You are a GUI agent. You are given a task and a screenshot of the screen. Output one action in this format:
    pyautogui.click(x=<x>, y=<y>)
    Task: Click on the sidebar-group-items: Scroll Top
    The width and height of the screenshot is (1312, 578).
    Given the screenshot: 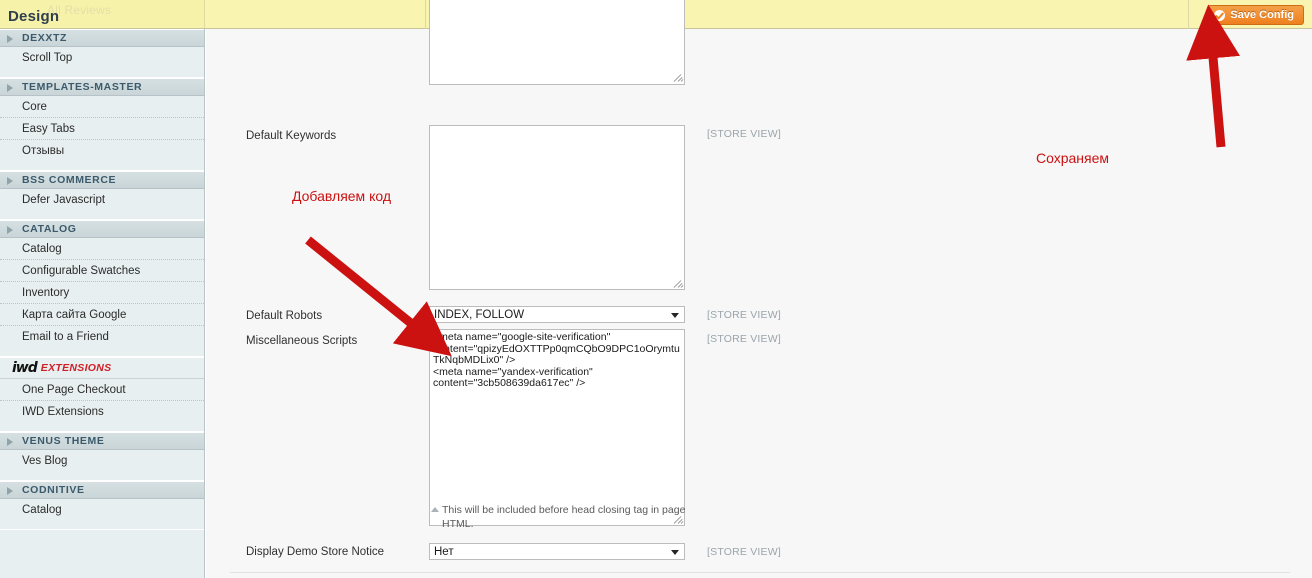 What is the action you would take?
    pyautogui.click(x=102, y=62)
    